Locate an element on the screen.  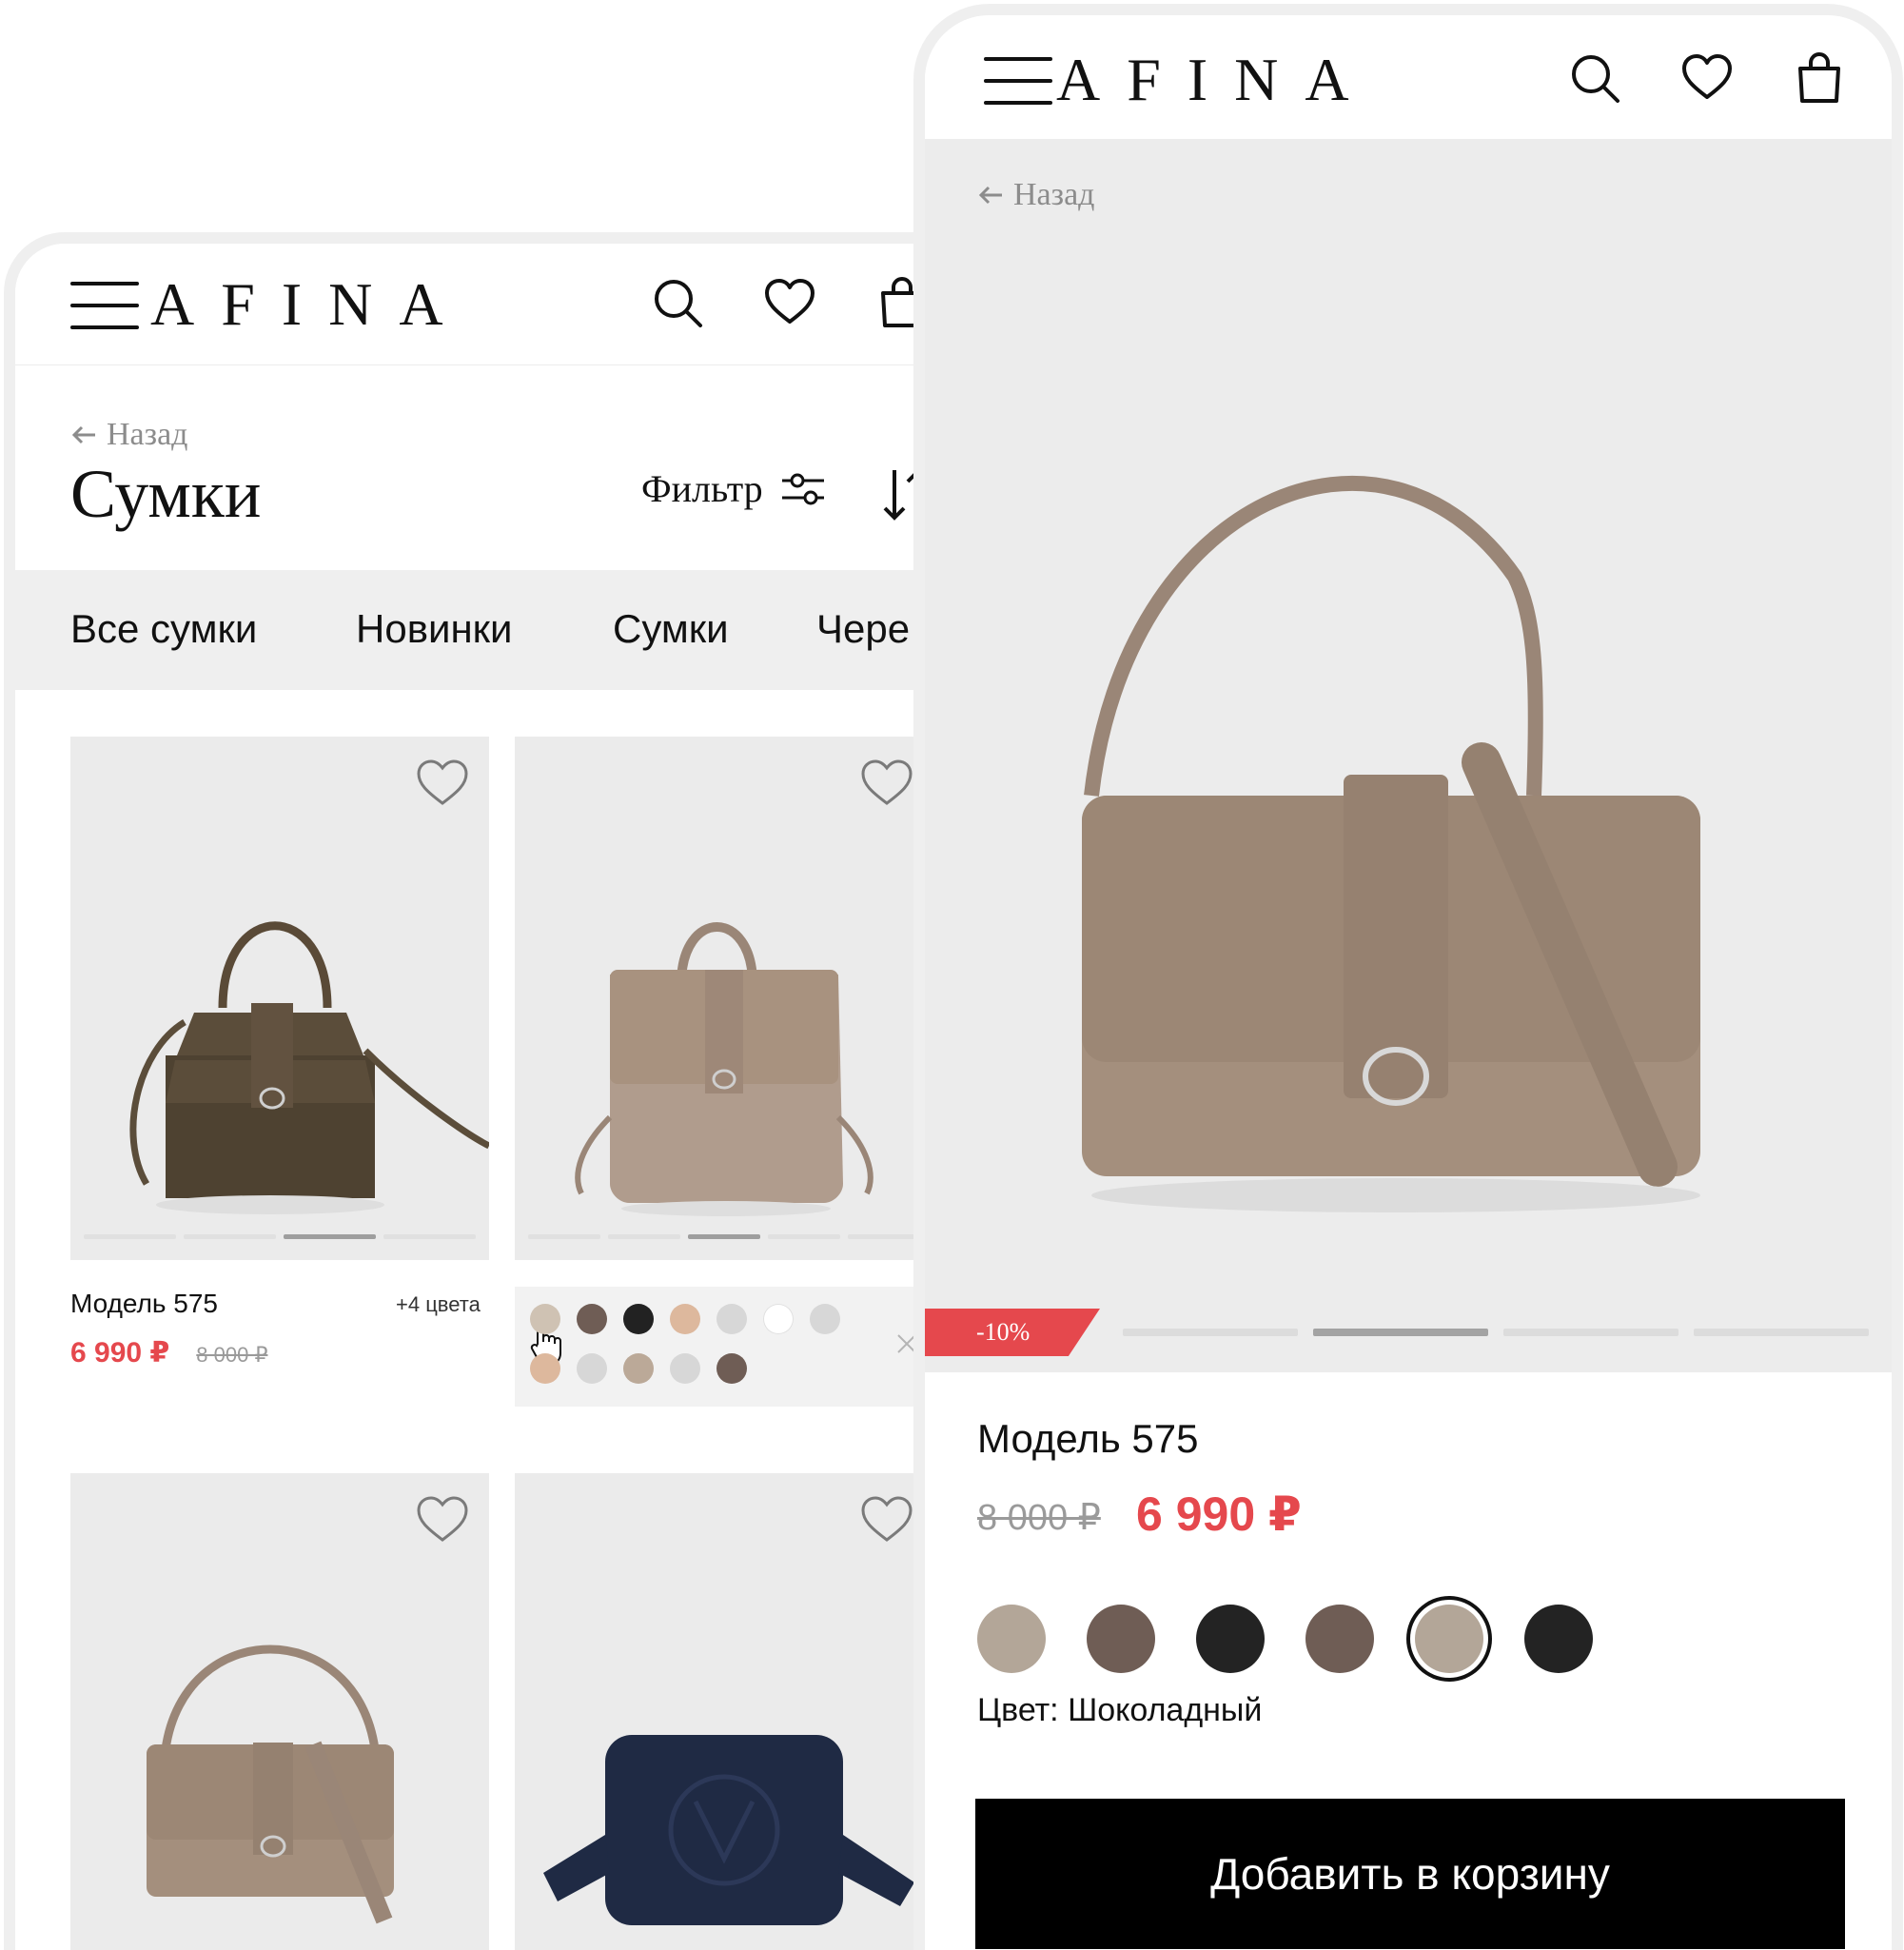
price-block: 6 990 ₽ 8 000 ₽ is located at coordinates (168, 1352).